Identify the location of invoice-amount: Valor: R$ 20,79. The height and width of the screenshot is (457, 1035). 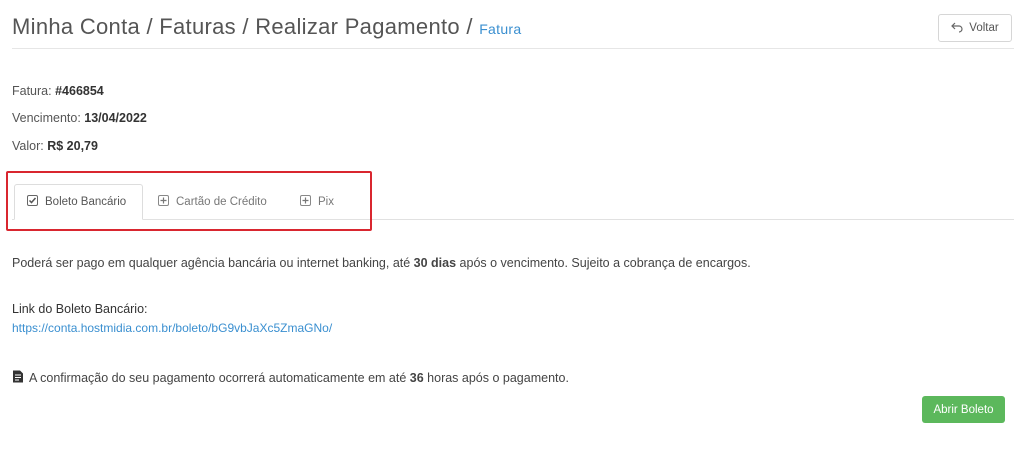
(55, 146).